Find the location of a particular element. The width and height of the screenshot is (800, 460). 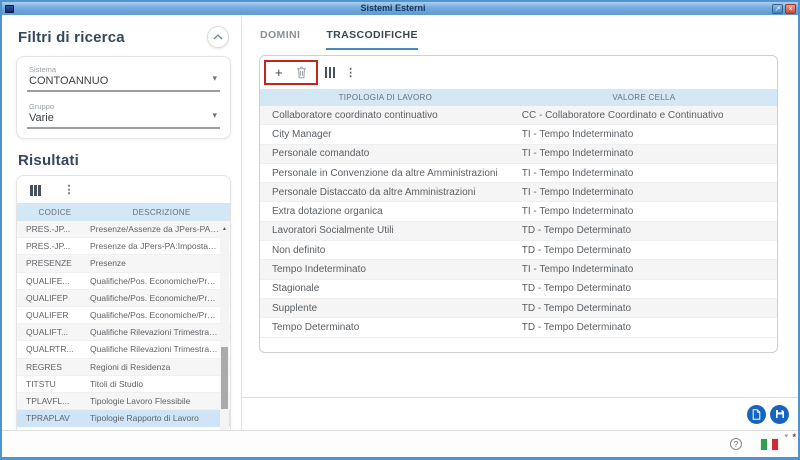

table-row: Stagionale TD - Tempo Determinato is located at coordinates (518, 289).